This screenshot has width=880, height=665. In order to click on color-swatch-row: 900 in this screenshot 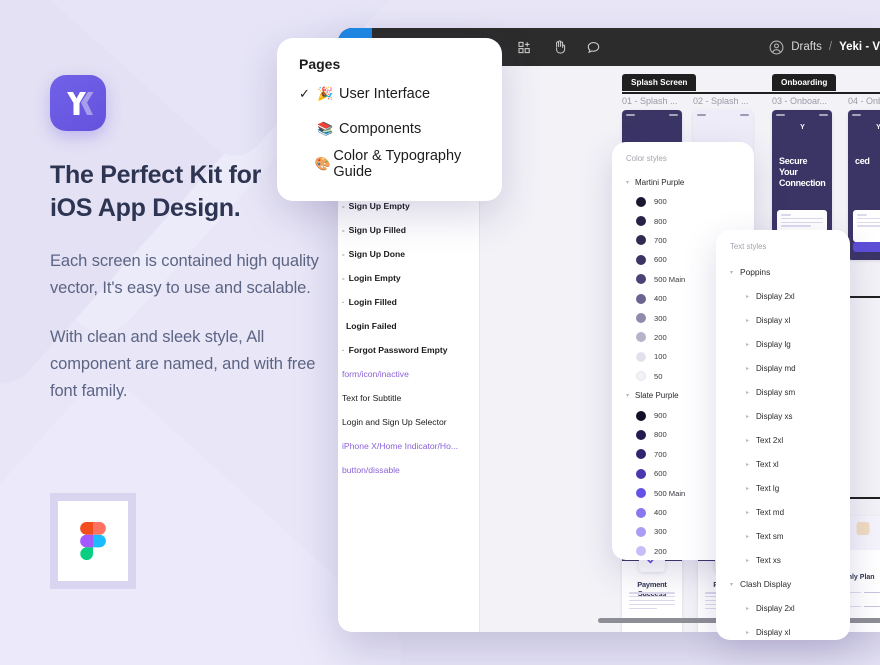, I will do `click(683, 201)`.